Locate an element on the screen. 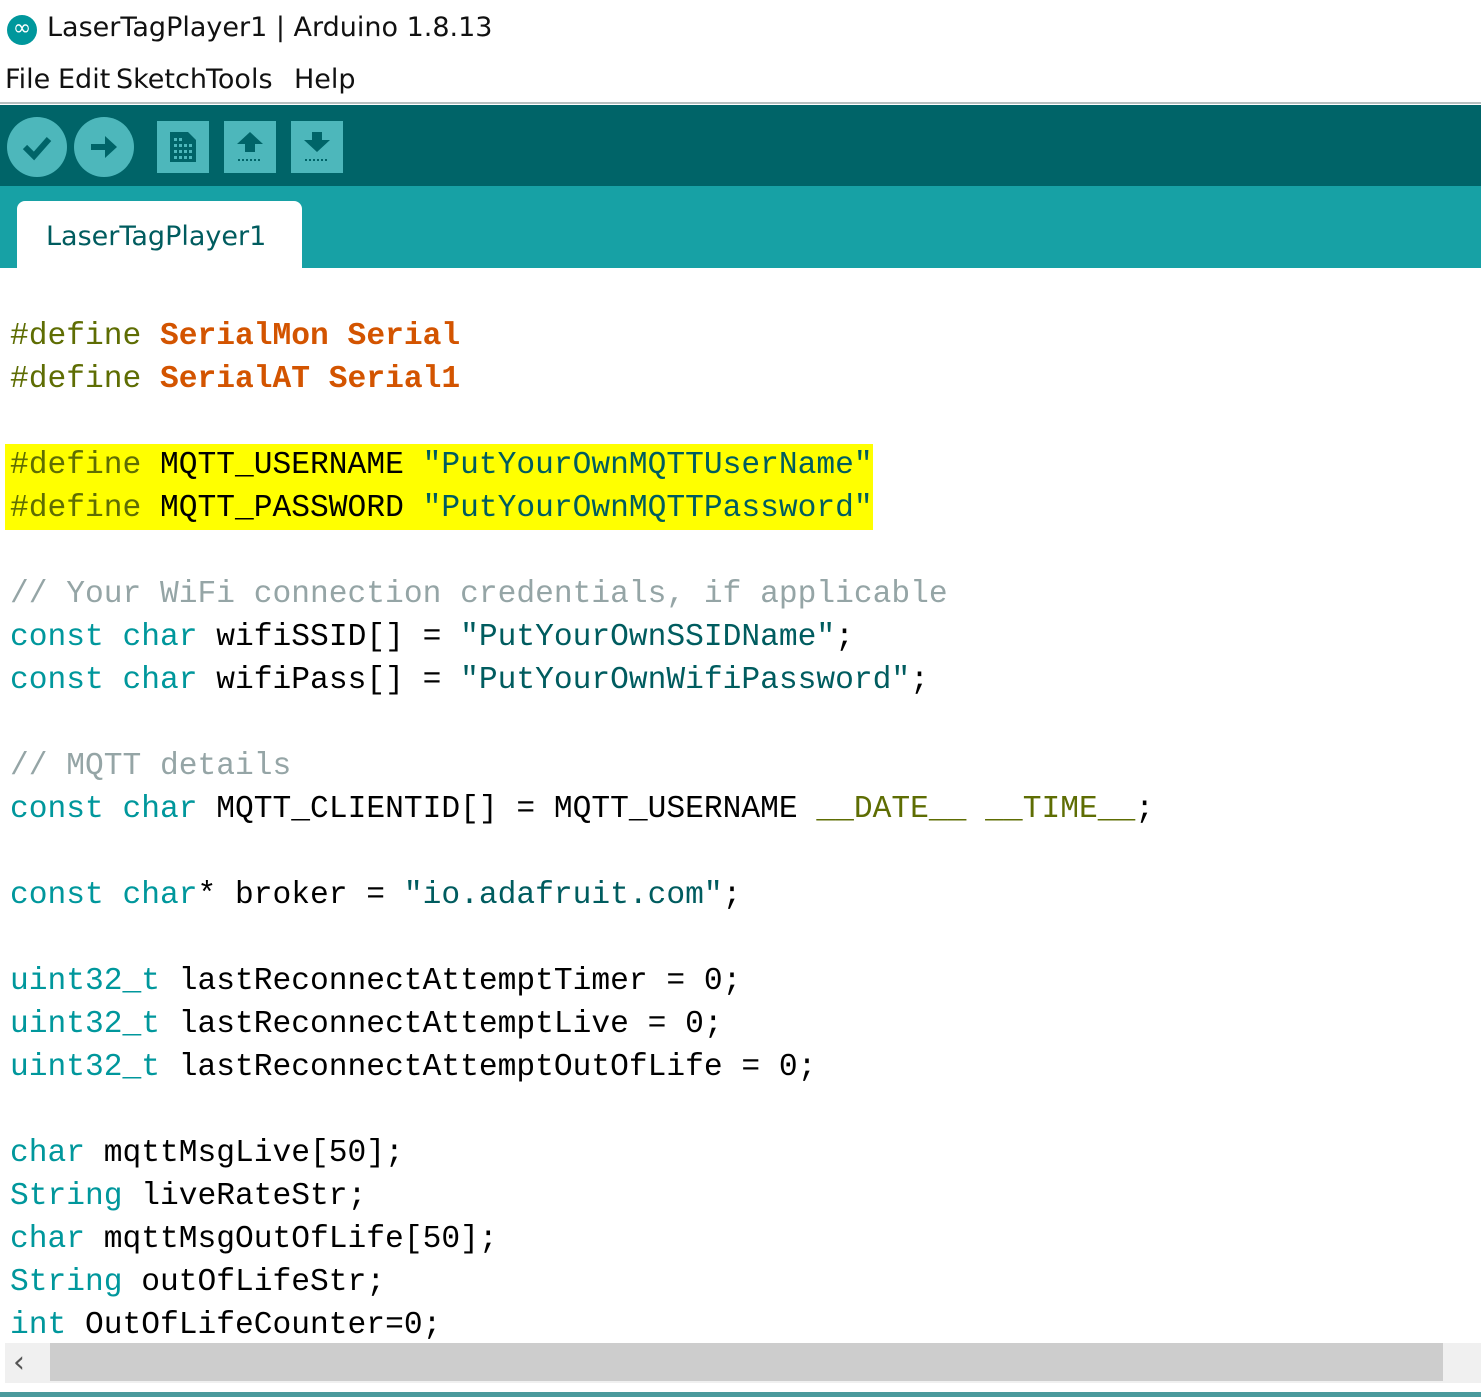  scrollbar-thumb is located at coordinates (746, 1362).